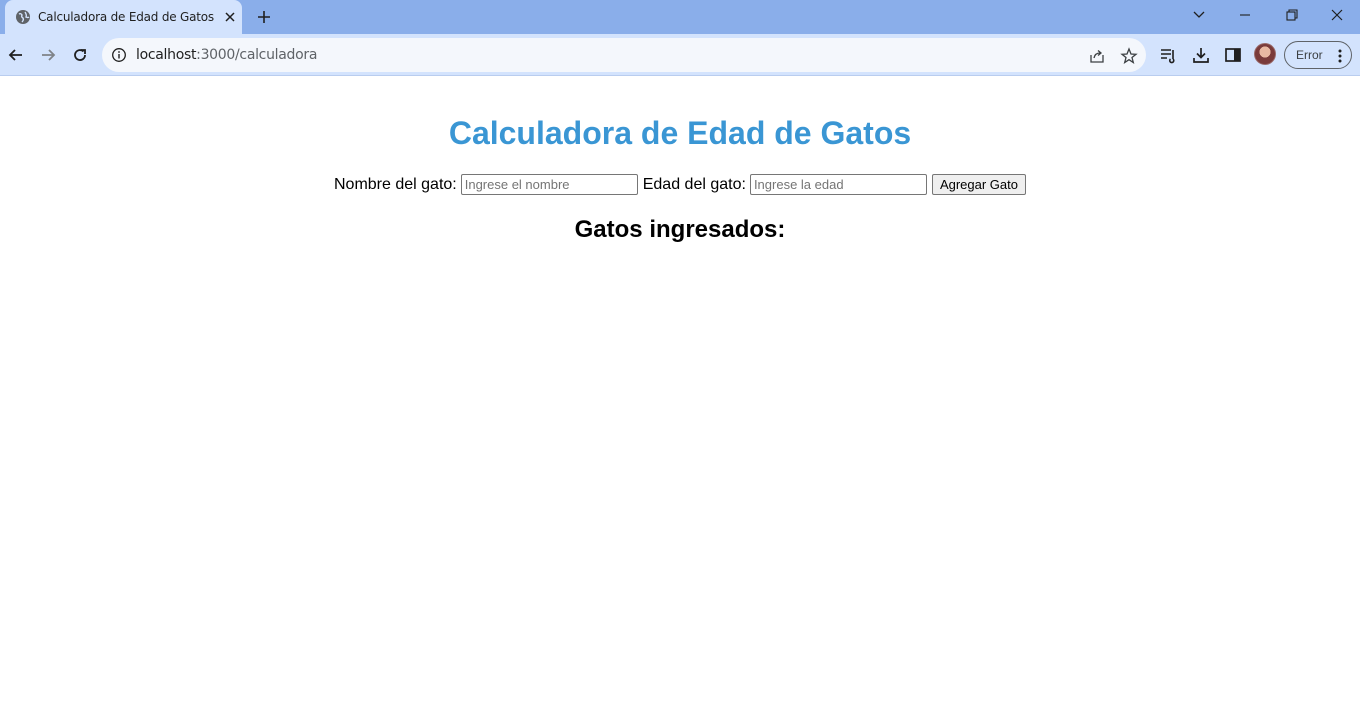 This screenshot has height=709, width=1360. What do you see at coordinates (48, 55) in the screenshot?
I see `forward-arrow-icon` at bounding box center [48, 55].